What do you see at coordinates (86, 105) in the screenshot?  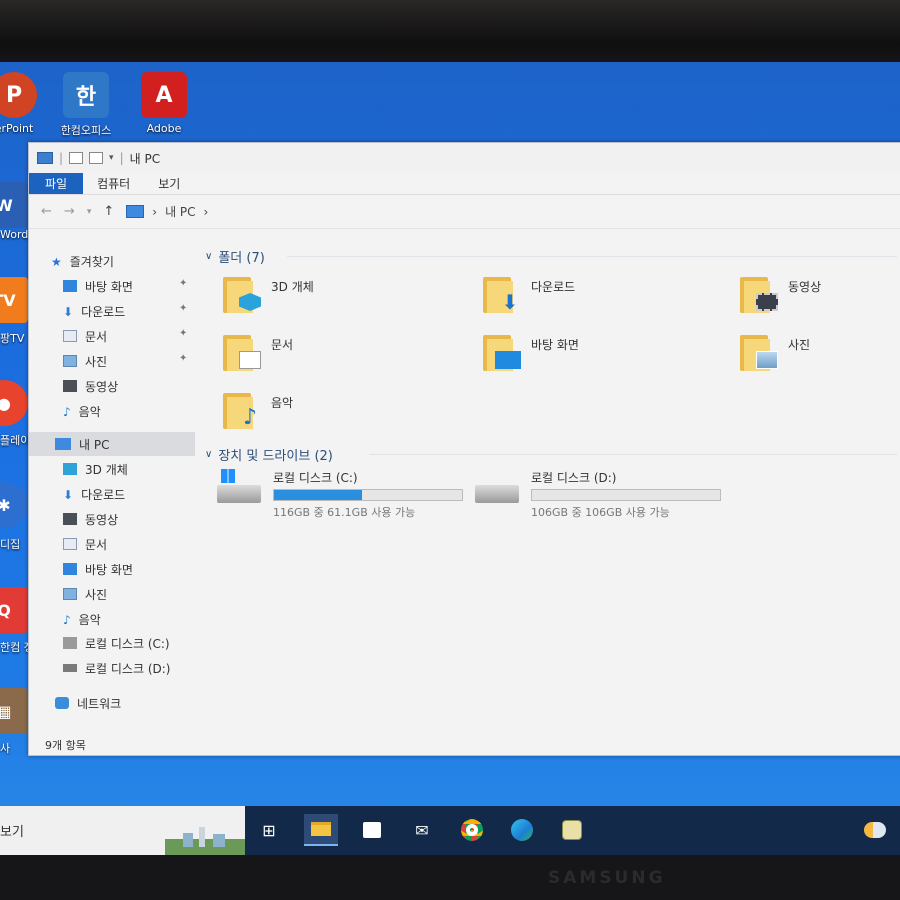 I see `desktop-icon-hancom-office: 한 한컴오피스` at bounding box center [86, 105].